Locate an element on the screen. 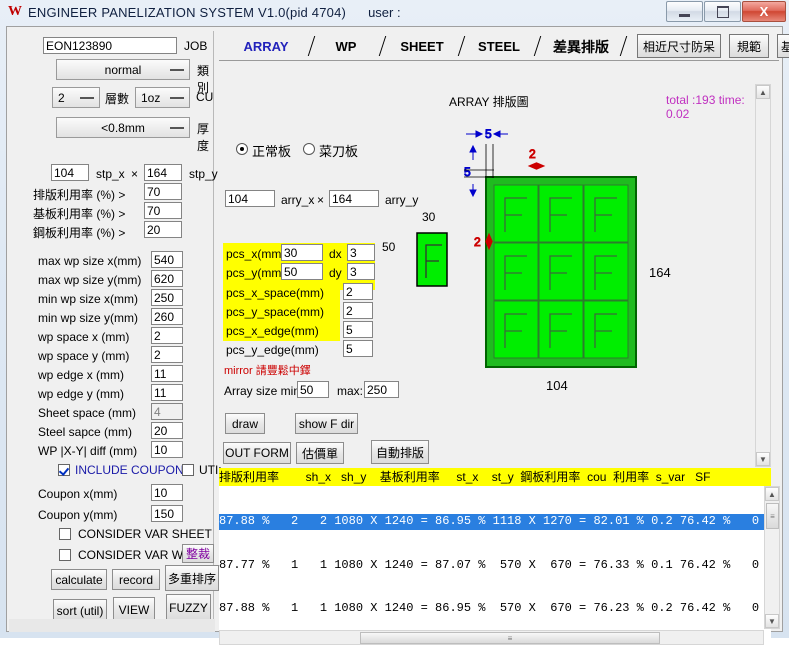 The width and height of the screenshot is (789, 645). tab-sheet: SHEET is located at coordinates (422, 46).